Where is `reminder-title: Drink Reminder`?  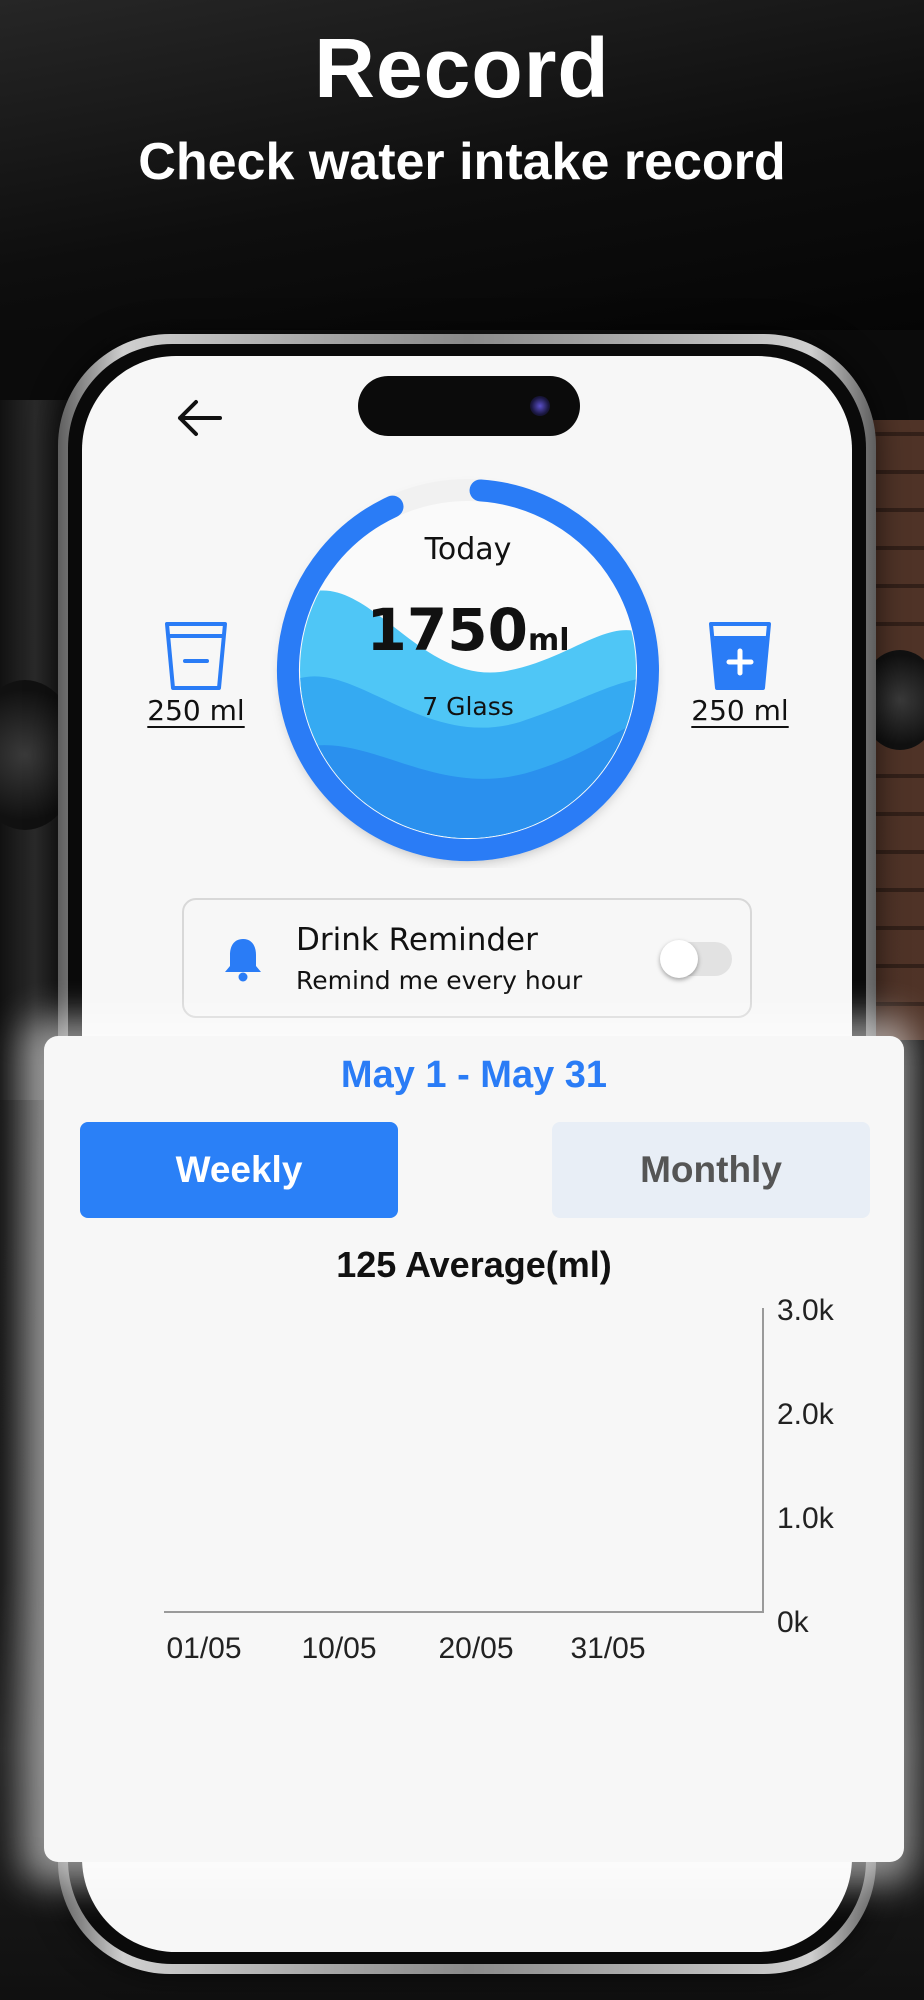
reminder-title: Drink Reminder is located at coordinates (417, 940).